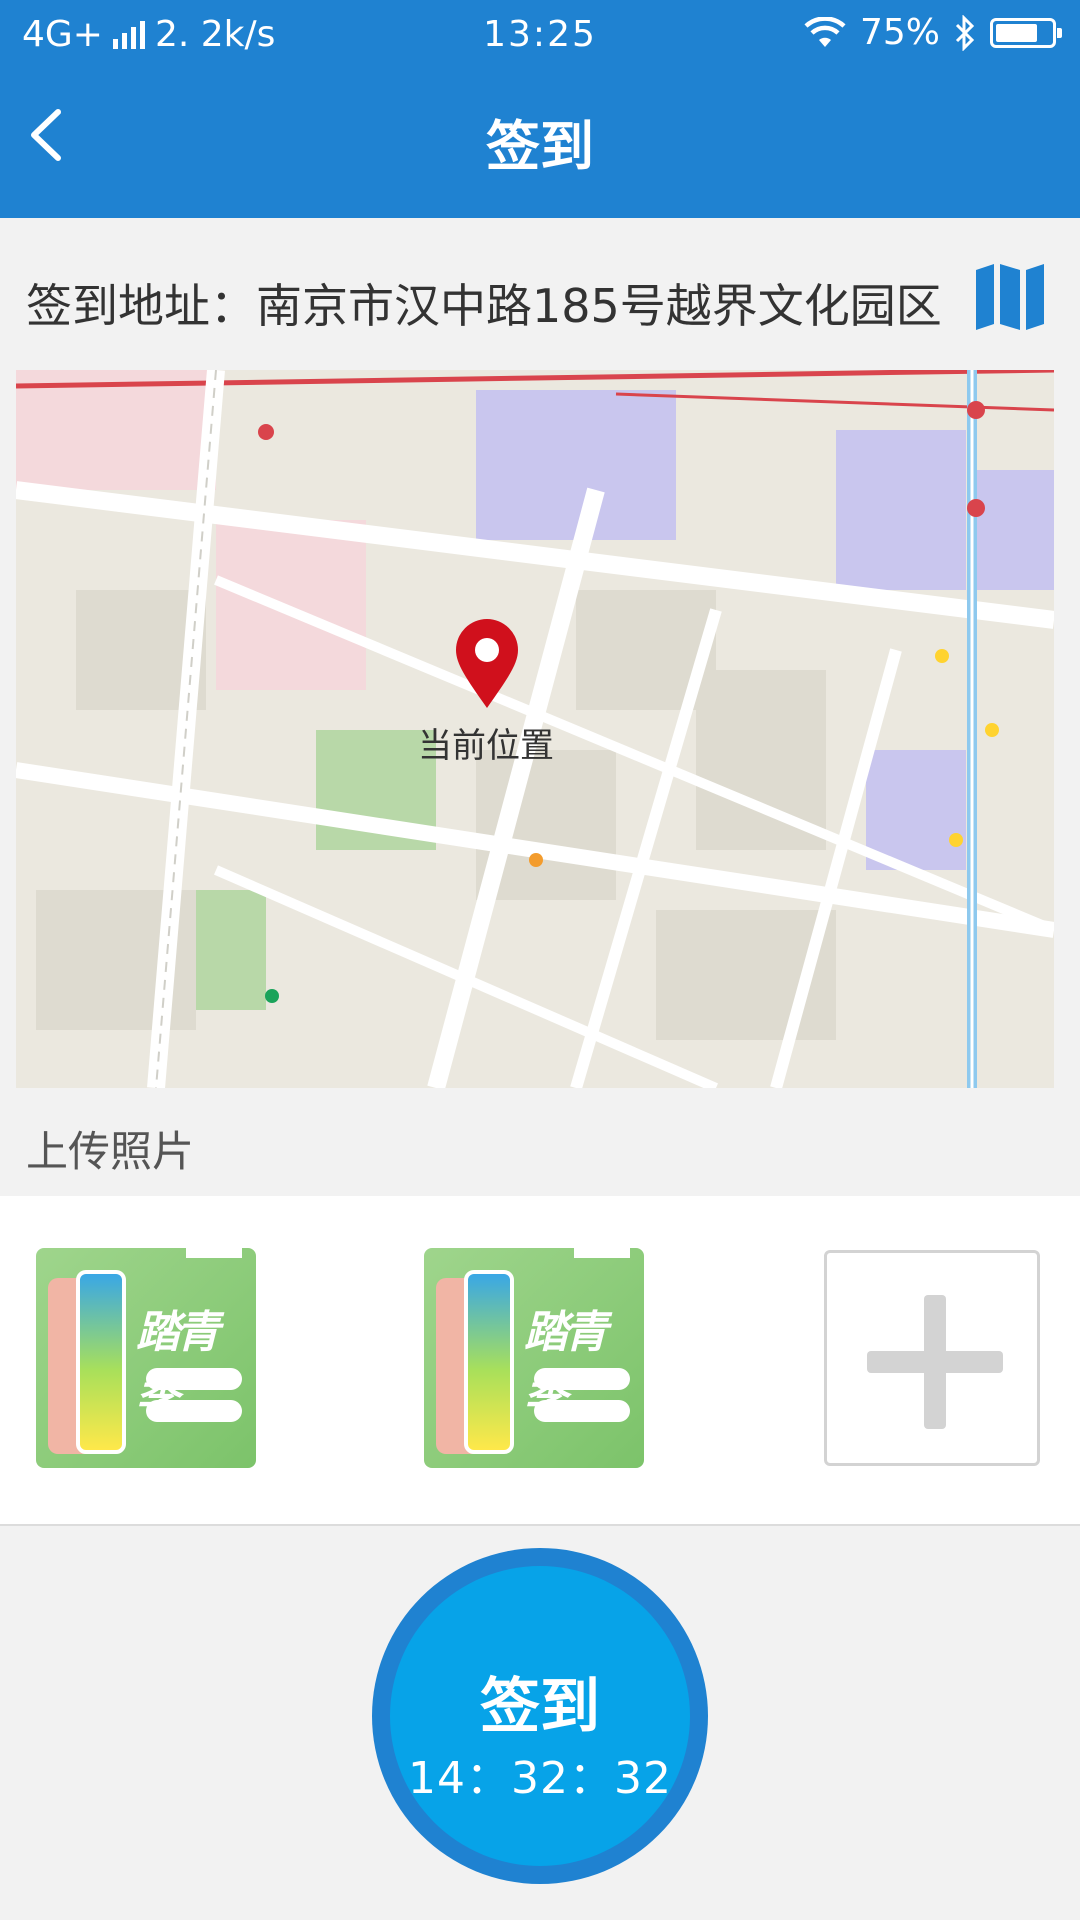  Describe the element at coordinates (540, 146) in the screenshot. I see `page-title: 签到` at that location.